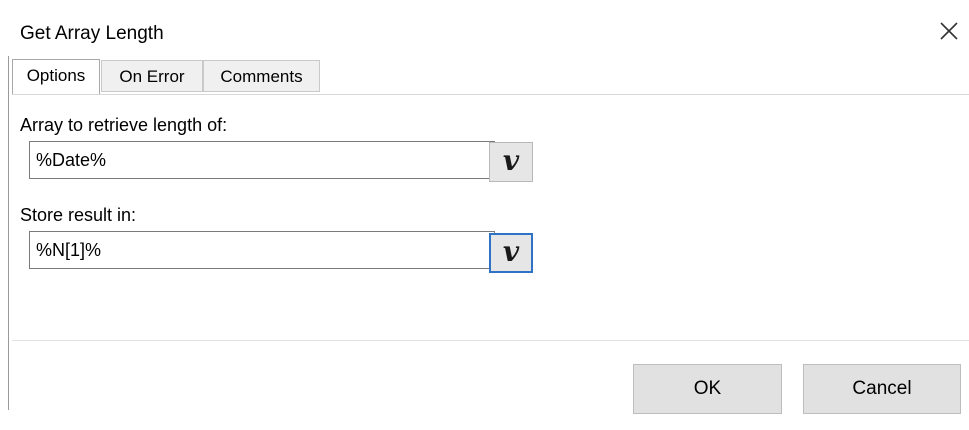 This screenshot has width=969, height=430. What do you see at coordinates (511, 162) in the screenshot?
I see `array-variable-button: v` at bounding box center [511, 162].